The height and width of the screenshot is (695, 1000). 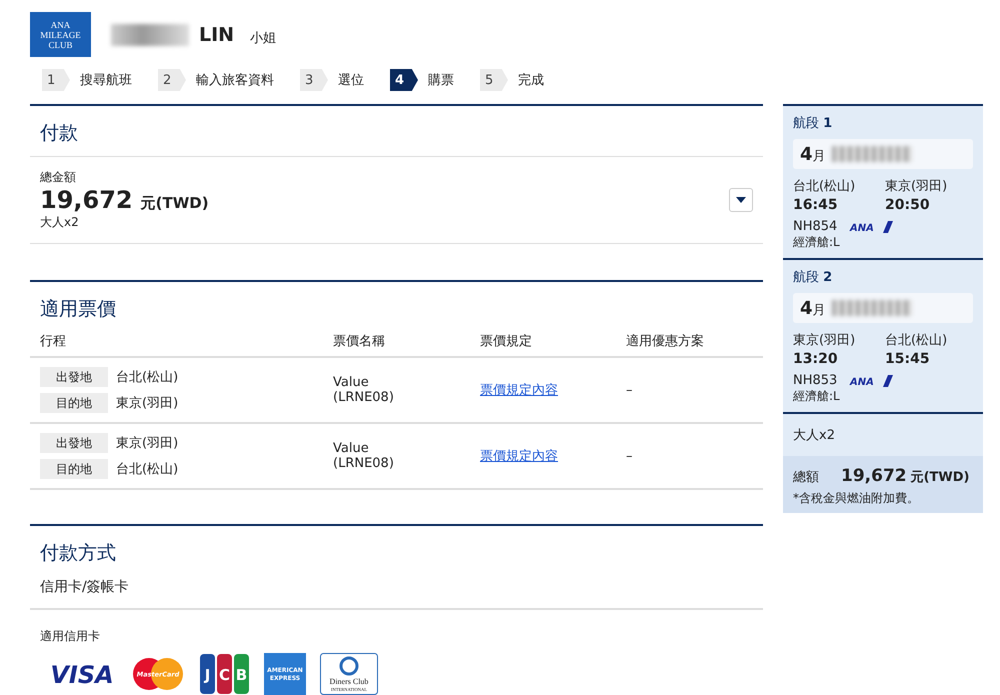 I want to click on segment-title: 航段 2, so click(x=813, y=277).